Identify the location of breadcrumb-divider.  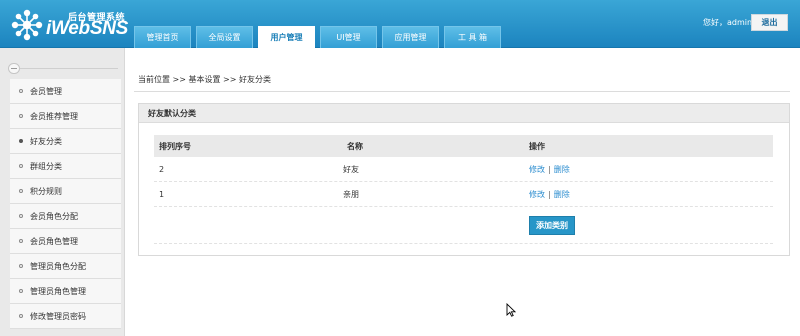
(462, 91).